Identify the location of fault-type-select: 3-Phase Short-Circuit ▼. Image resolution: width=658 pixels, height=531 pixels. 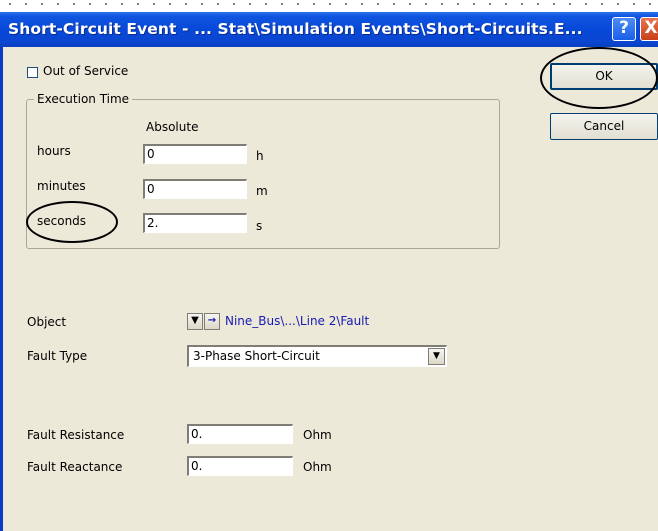
(317, 356).